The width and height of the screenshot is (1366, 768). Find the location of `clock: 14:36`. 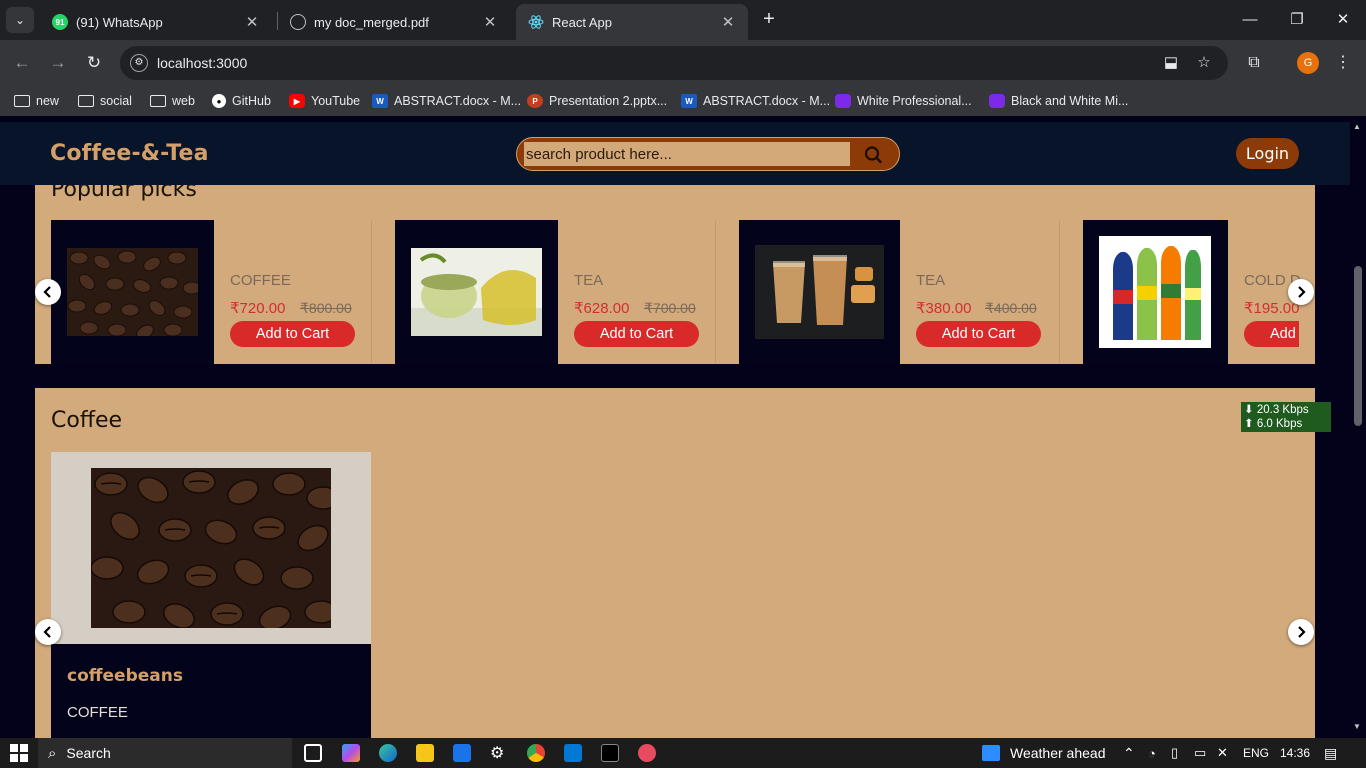

clock: 14:36 is located at coordinates (1295, 753).